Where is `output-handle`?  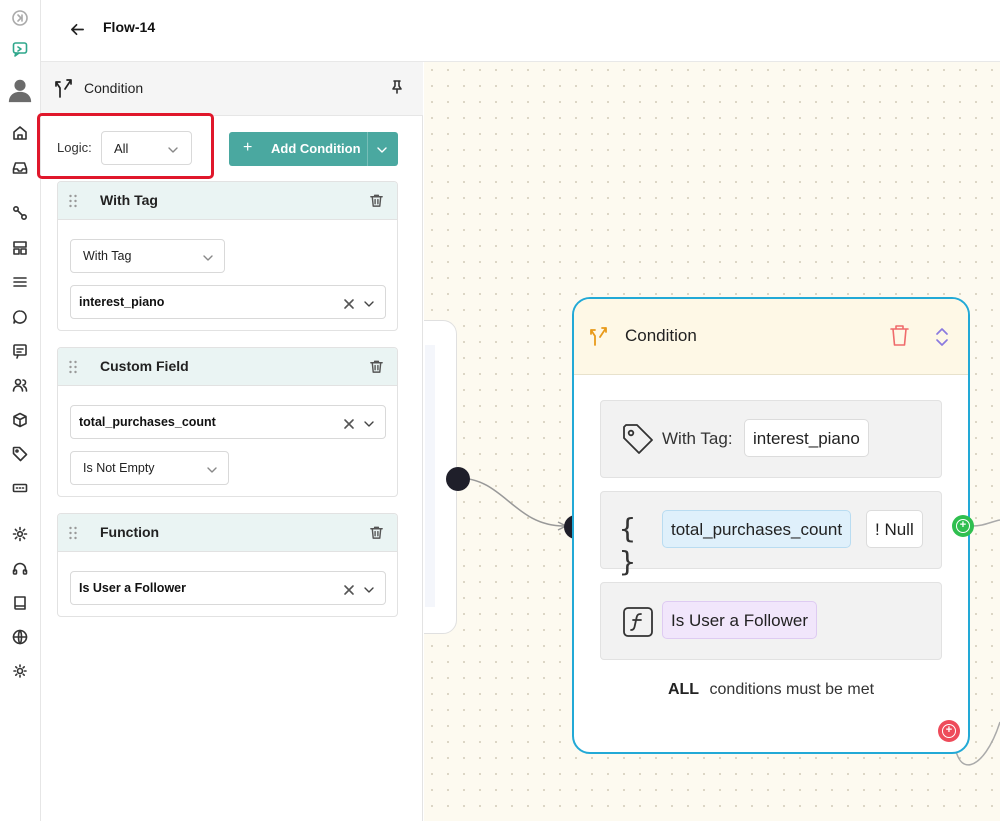 output-handle is located at coordinates (458, 479).